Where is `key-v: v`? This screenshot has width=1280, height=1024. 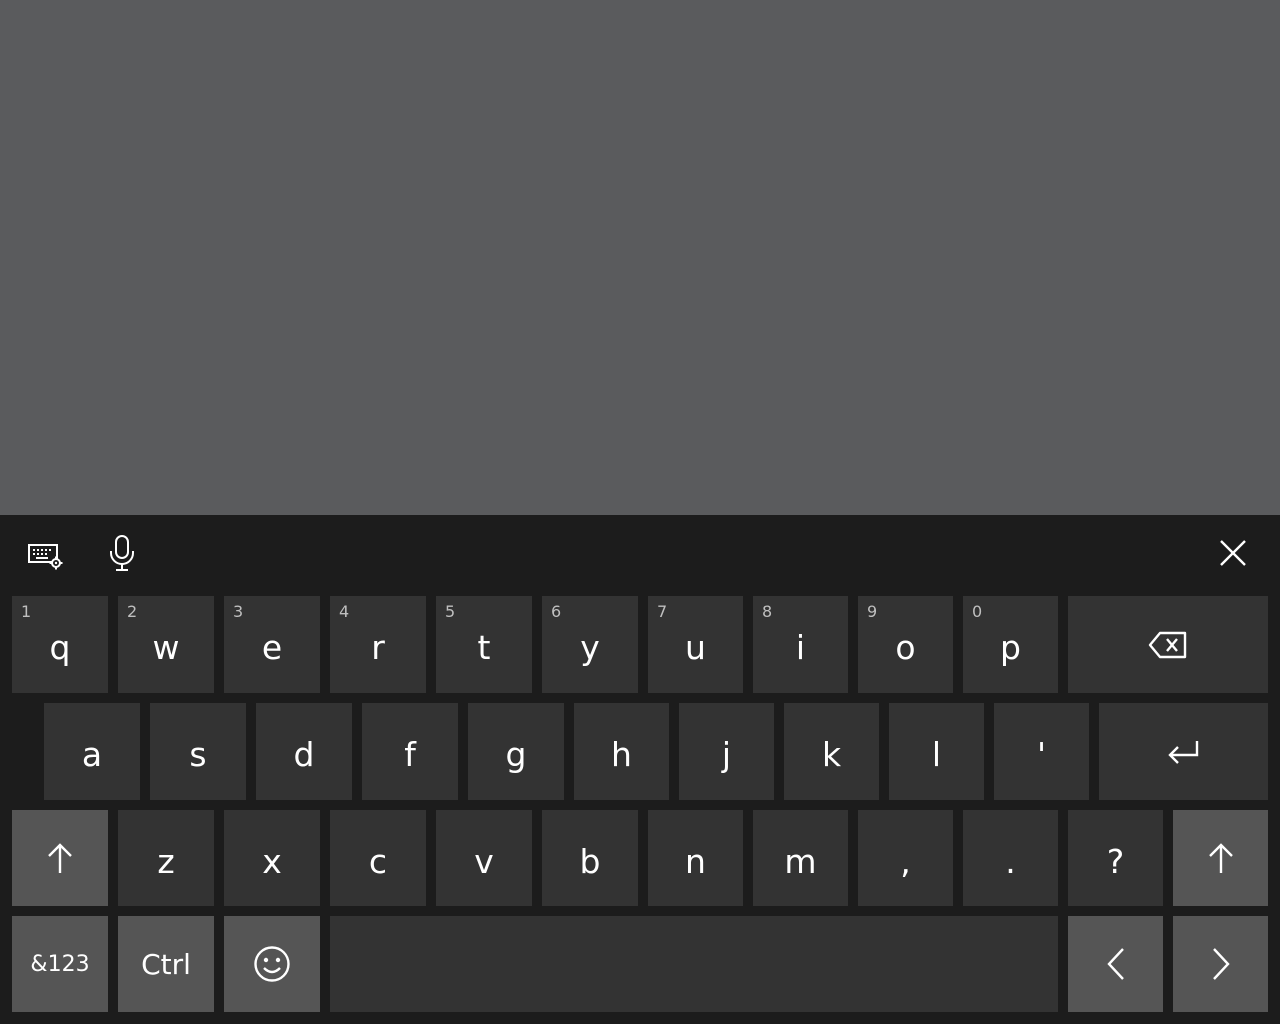 key-v: v is located at coordinates (484, 858).